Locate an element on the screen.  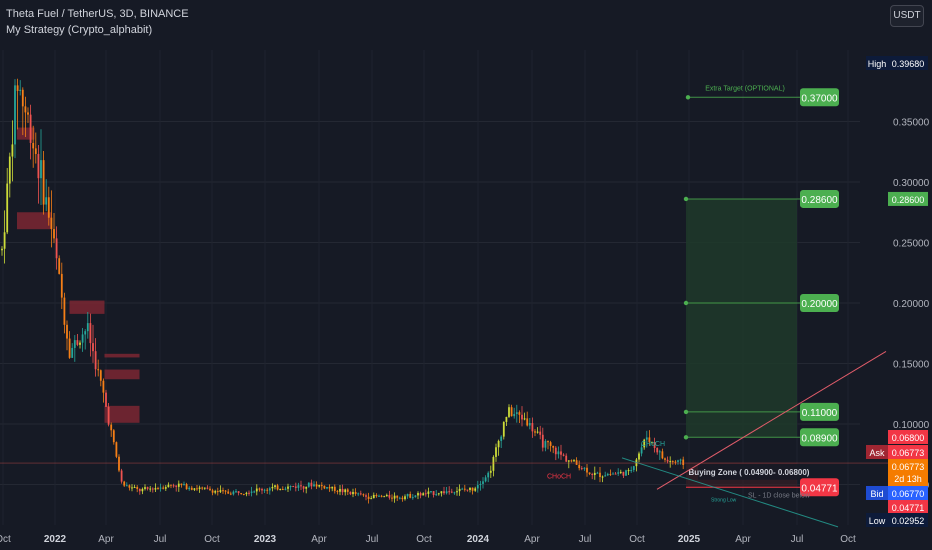
stop-annotation: SL - 1D close below is located at coordinates (779, 495).